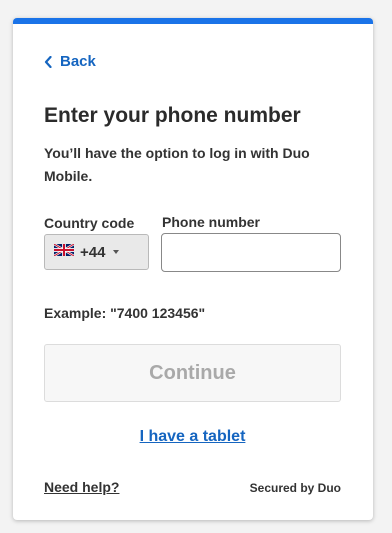 This screenshot has width=392, height=533. Describe the element at coordinates (78, 61) in the screenshot. I see `back-label: Back` at that location.